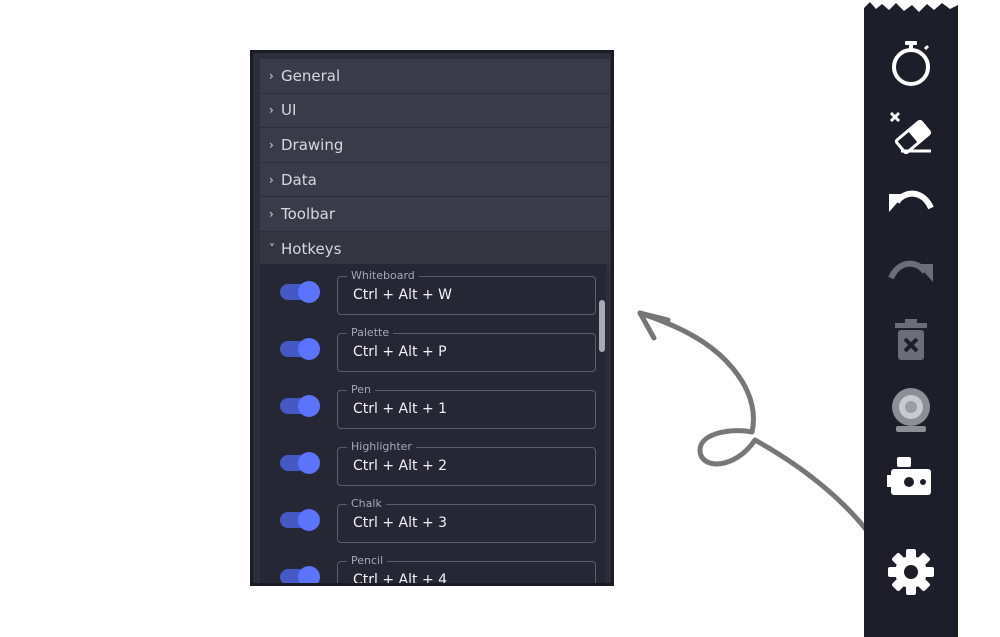 Image resolution: width=1000 pixels, height=637 pixels. I want to click on hotkey-row-chalk: Chalk Ctrl + Alt + 3, so click(433, 520).